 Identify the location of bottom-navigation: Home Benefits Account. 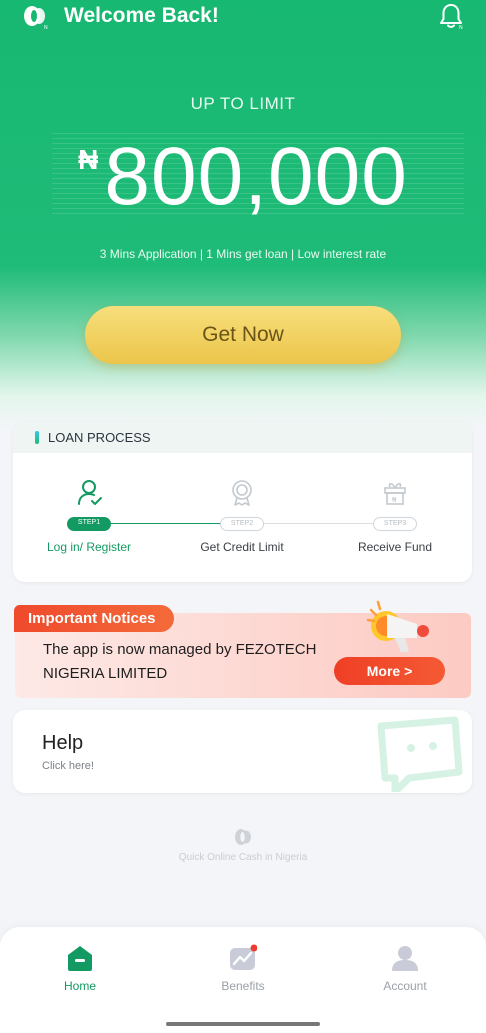
(243, 980).